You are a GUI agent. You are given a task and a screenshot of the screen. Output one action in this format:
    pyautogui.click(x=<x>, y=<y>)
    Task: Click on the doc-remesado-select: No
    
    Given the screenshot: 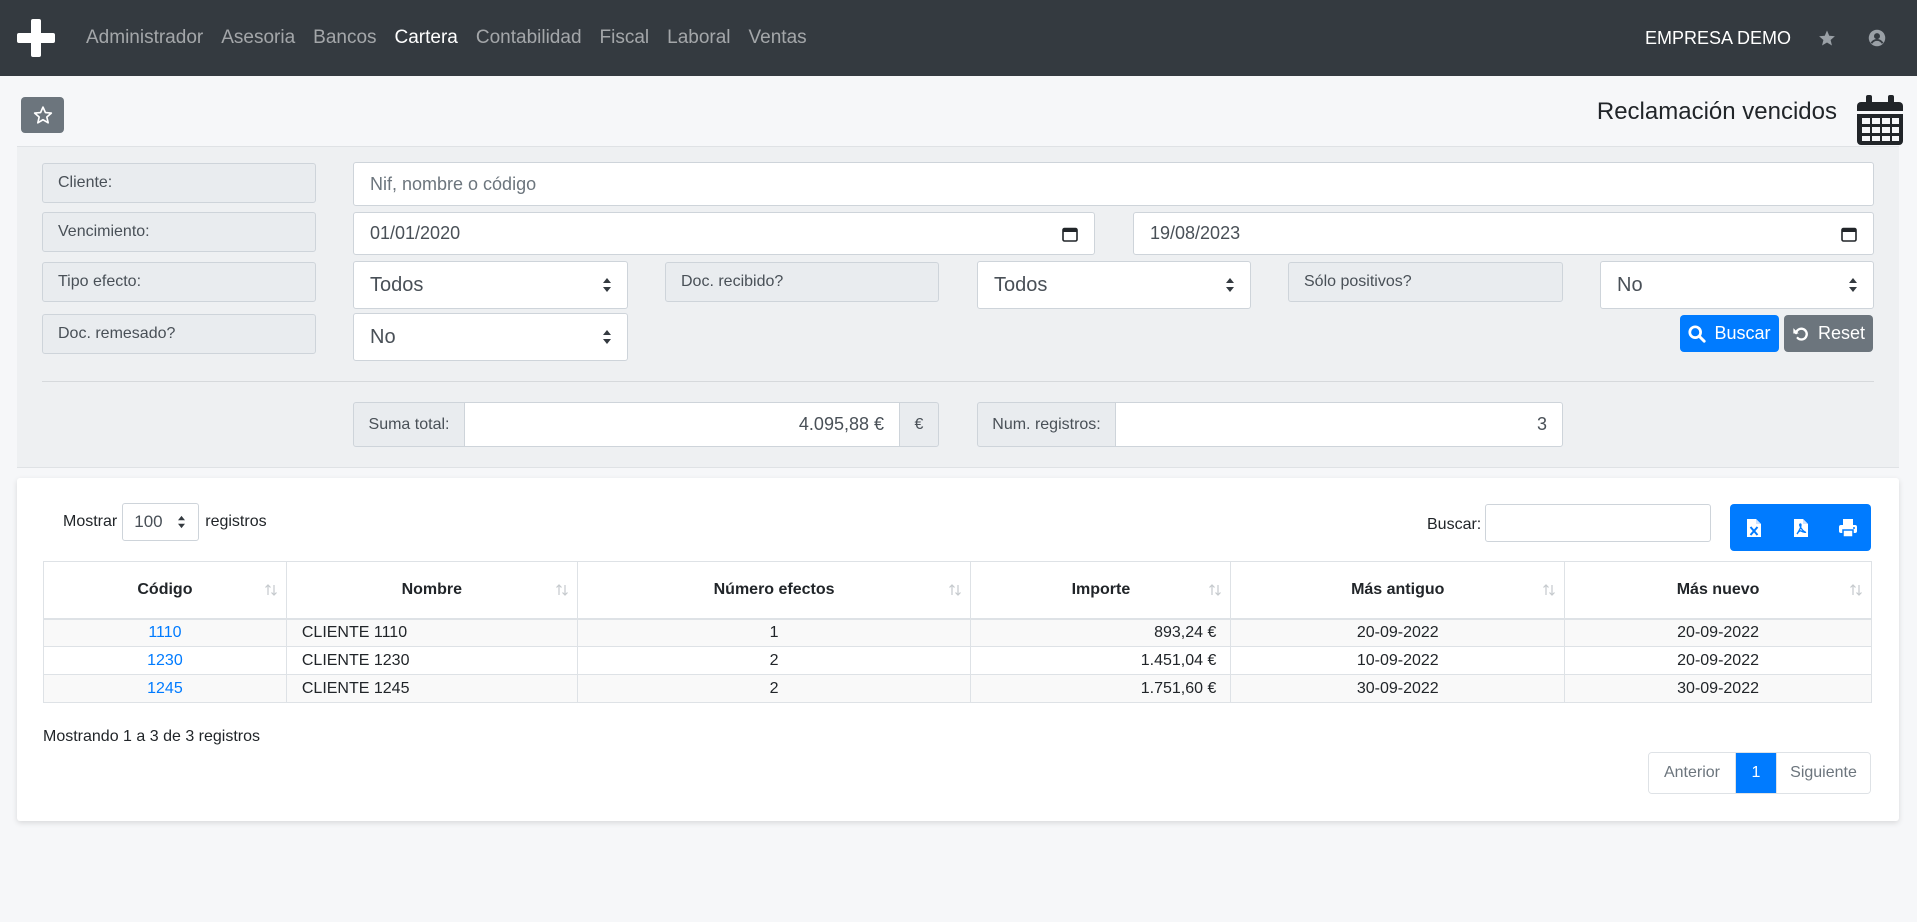 What is the action you would take?
    pyautogui.click(x=490, y=337)
    